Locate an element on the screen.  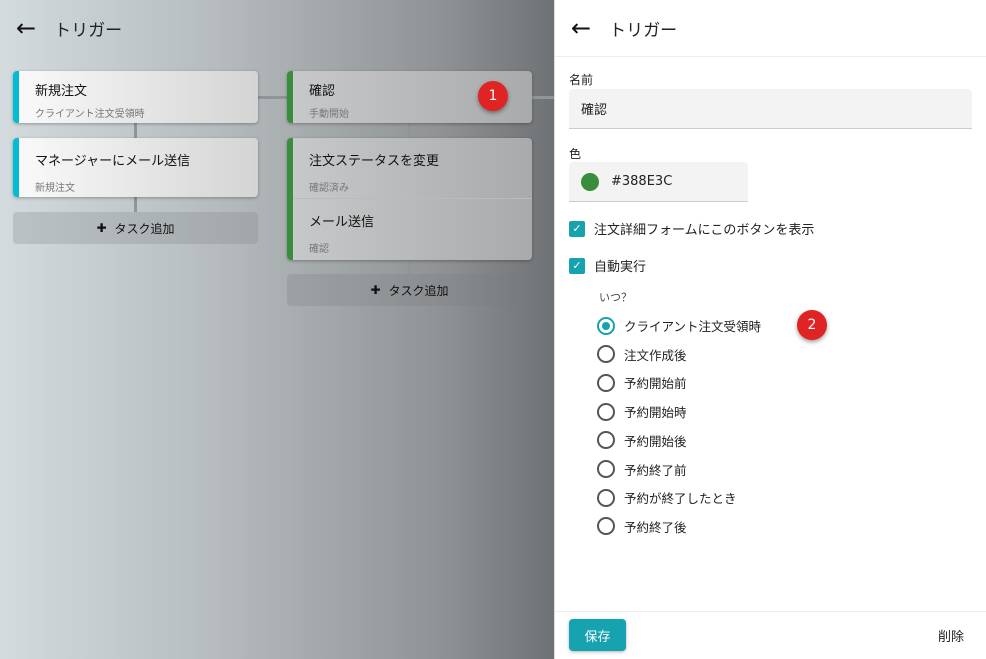
board-header: ← トリガー is located at coordinates (61, 28).